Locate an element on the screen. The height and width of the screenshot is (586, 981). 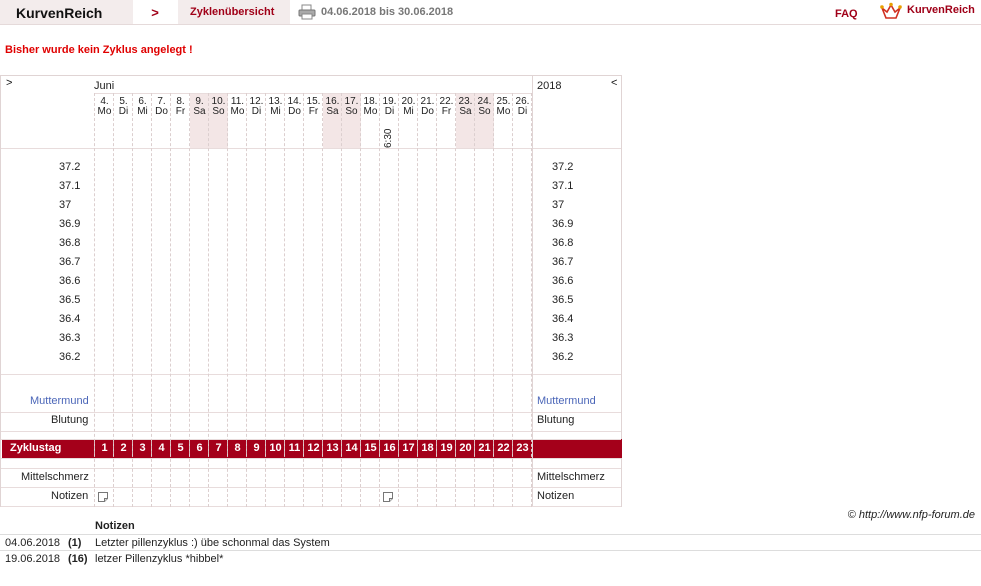
cycle-day-number: 2 is located at coordinates (123, 448).